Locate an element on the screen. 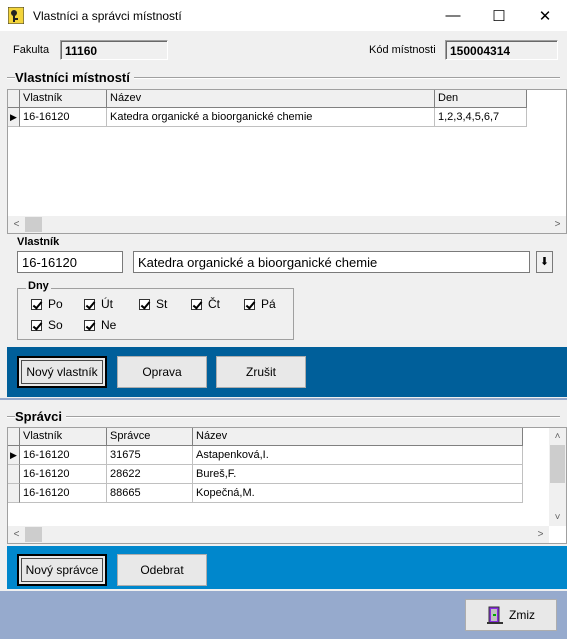  owner-name-combo: Katedra organické a bioorganické chemie is located at coordinates (331, 262).